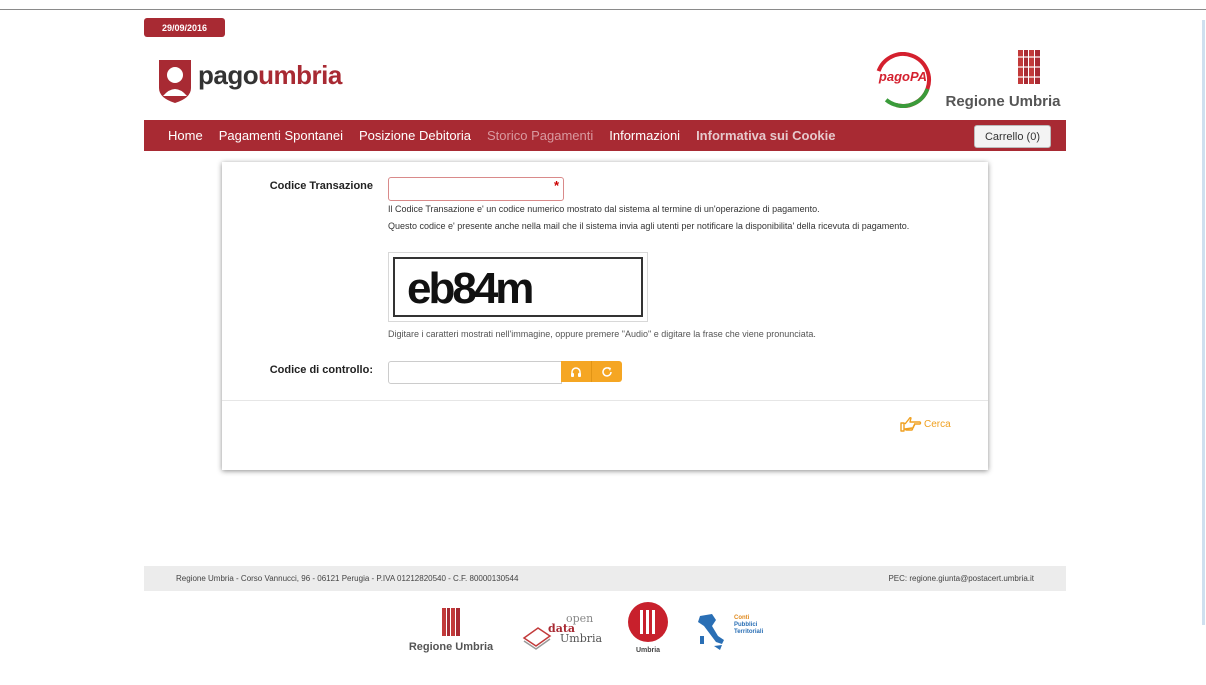  I want to click on conti-text: Conti Pubblici Territoriali, so click(748, 625).